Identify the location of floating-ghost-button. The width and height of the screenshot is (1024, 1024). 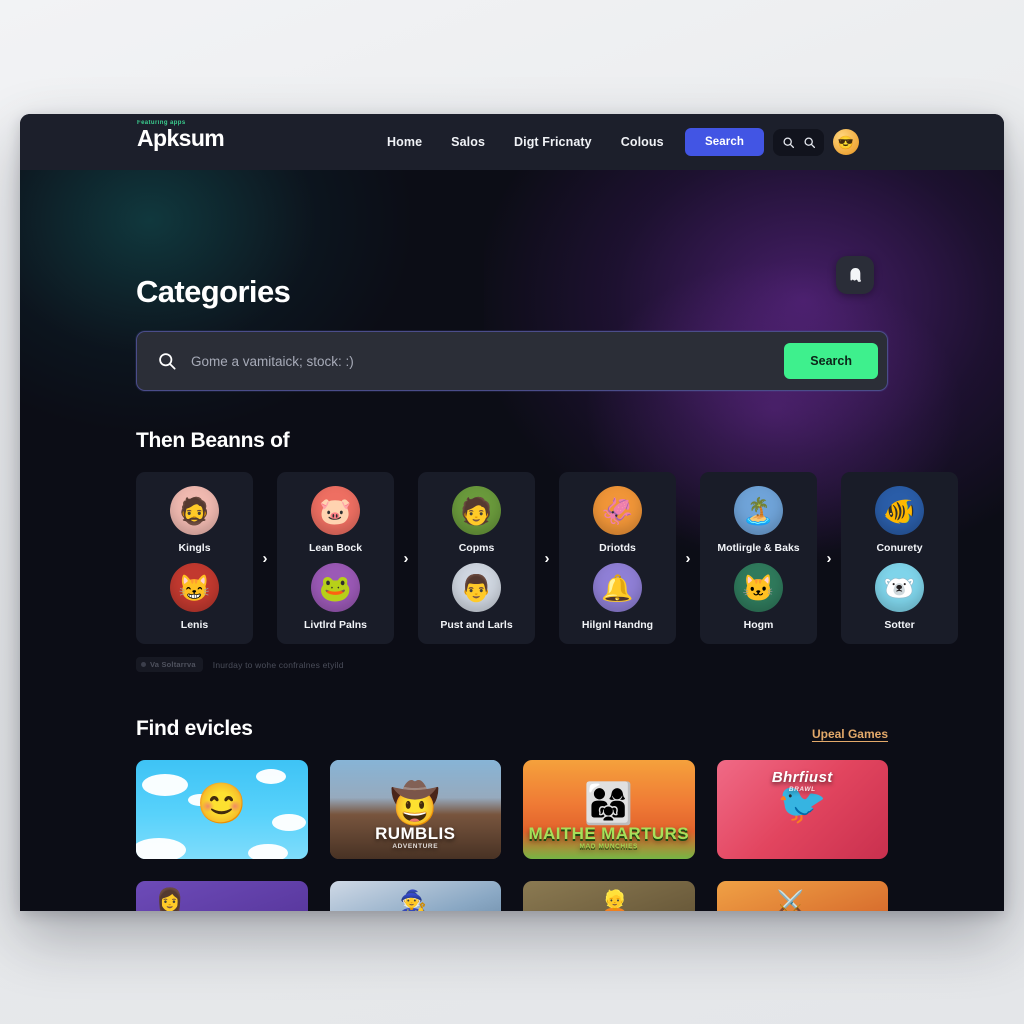
(855, 275).